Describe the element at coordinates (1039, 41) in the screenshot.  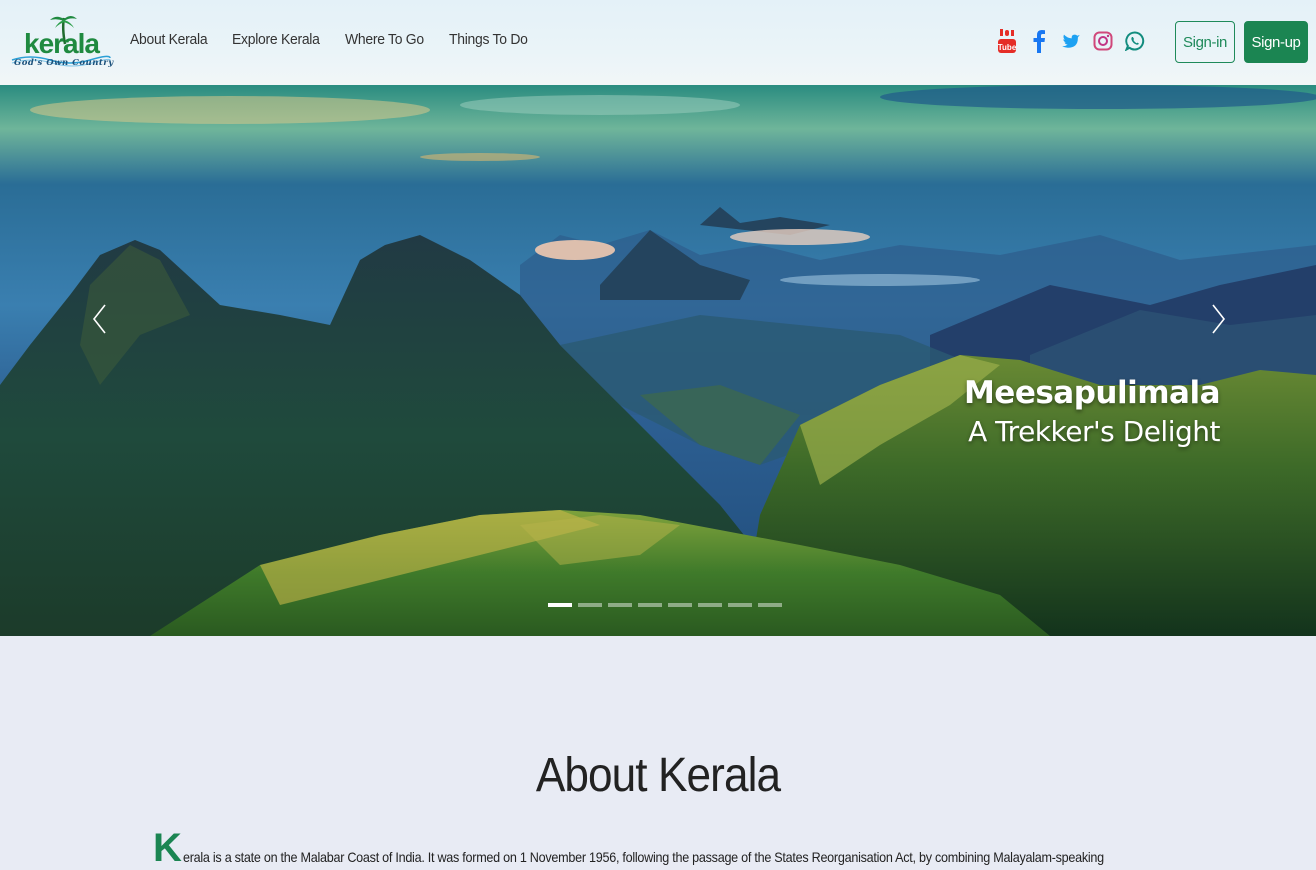
I see `facebook-icon` at that location.